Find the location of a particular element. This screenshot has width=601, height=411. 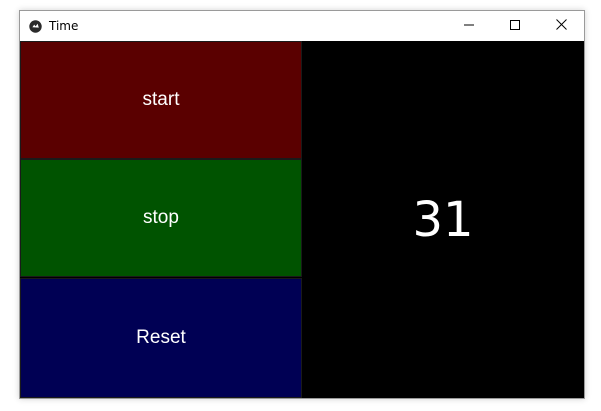

reset-button-label: Reset is located at coordinates (161, 337).